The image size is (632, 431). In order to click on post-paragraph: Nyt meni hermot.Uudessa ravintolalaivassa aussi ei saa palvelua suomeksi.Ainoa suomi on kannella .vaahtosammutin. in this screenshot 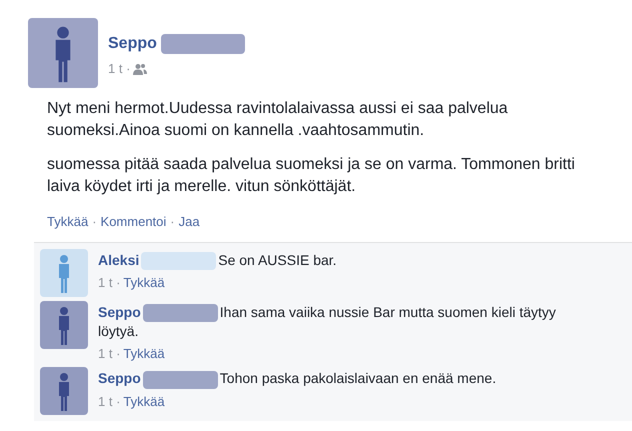, I will do `click(278, 120)`.